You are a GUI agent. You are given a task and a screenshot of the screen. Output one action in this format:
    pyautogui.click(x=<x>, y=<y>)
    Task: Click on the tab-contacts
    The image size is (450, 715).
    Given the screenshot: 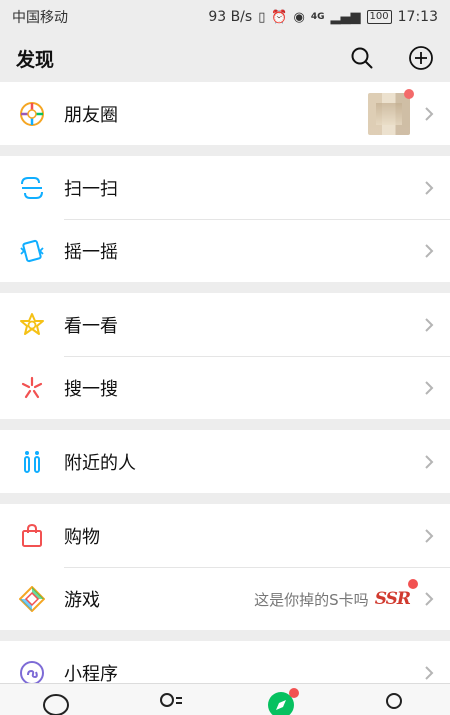 What is the action you would take?
    pyautogui.click(x=169, y=702)
    